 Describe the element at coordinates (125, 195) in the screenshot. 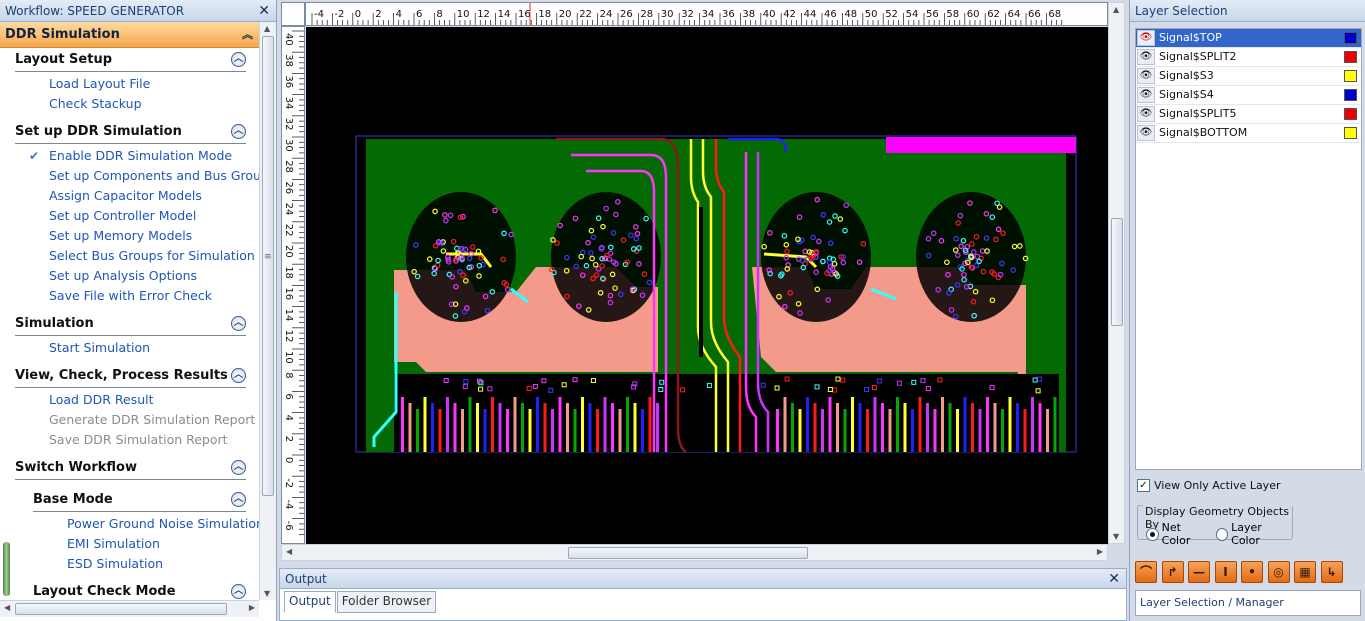

I see `workflow-step-label: Assign Capacitor Models` at that location.